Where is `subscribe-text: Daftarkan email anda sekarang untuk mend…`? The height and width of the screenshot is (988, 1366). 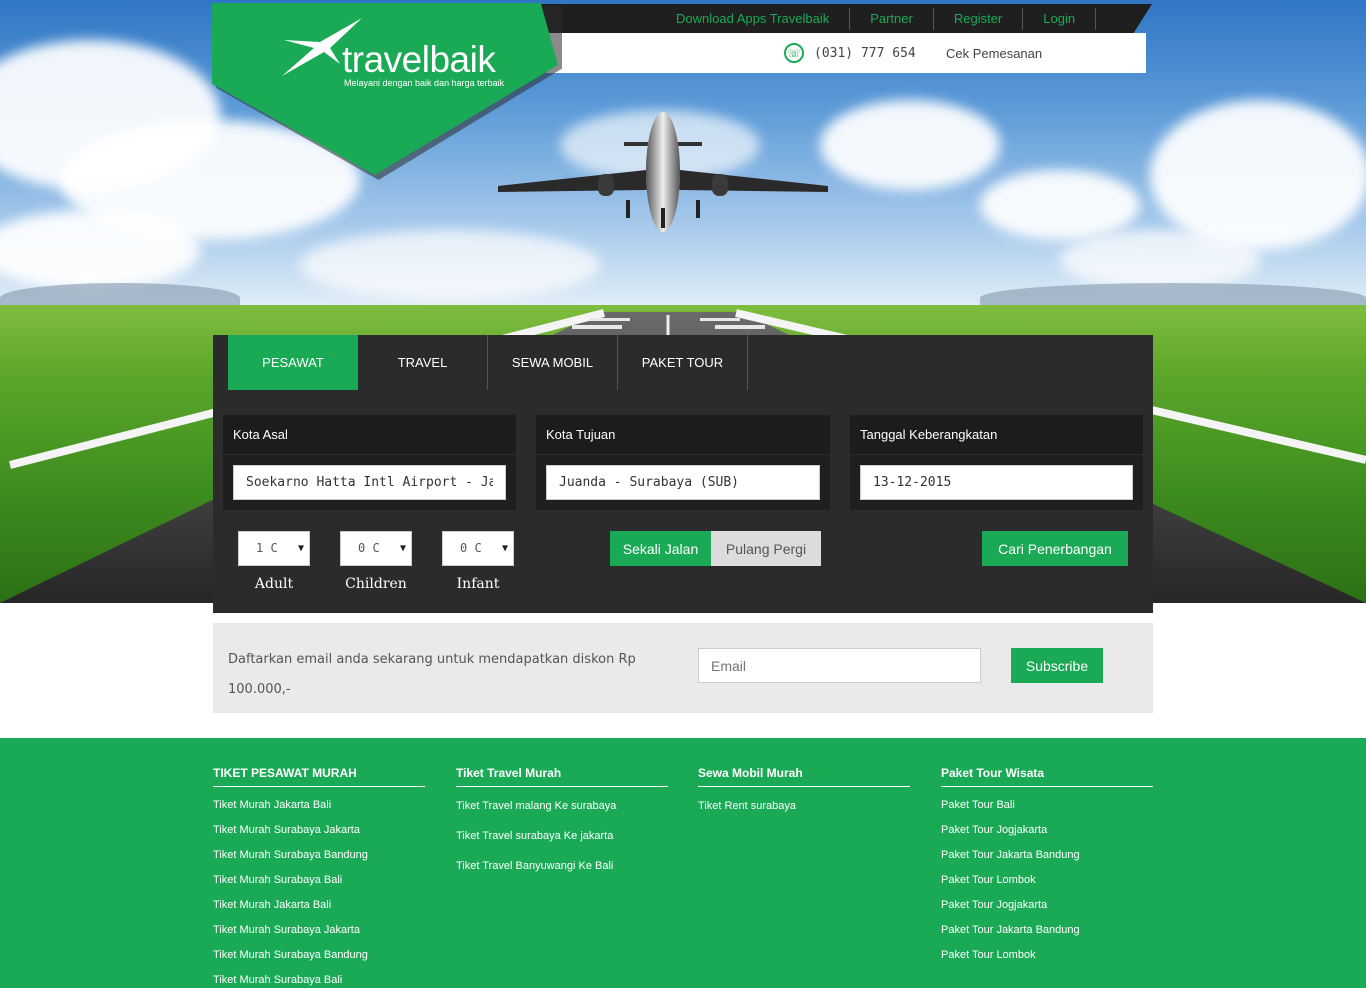 subscribe-text: Daftarkan email anda sekarang untuk mend… is located at coordinates (432, 674).